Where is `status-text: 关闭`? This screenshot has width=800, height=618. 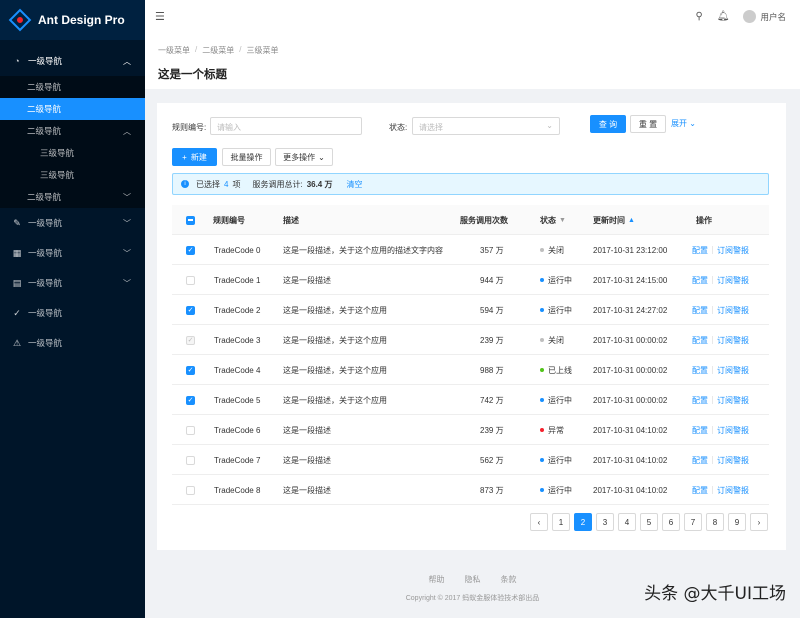 status-text: 关闭 is located at coordinates (556, 340).